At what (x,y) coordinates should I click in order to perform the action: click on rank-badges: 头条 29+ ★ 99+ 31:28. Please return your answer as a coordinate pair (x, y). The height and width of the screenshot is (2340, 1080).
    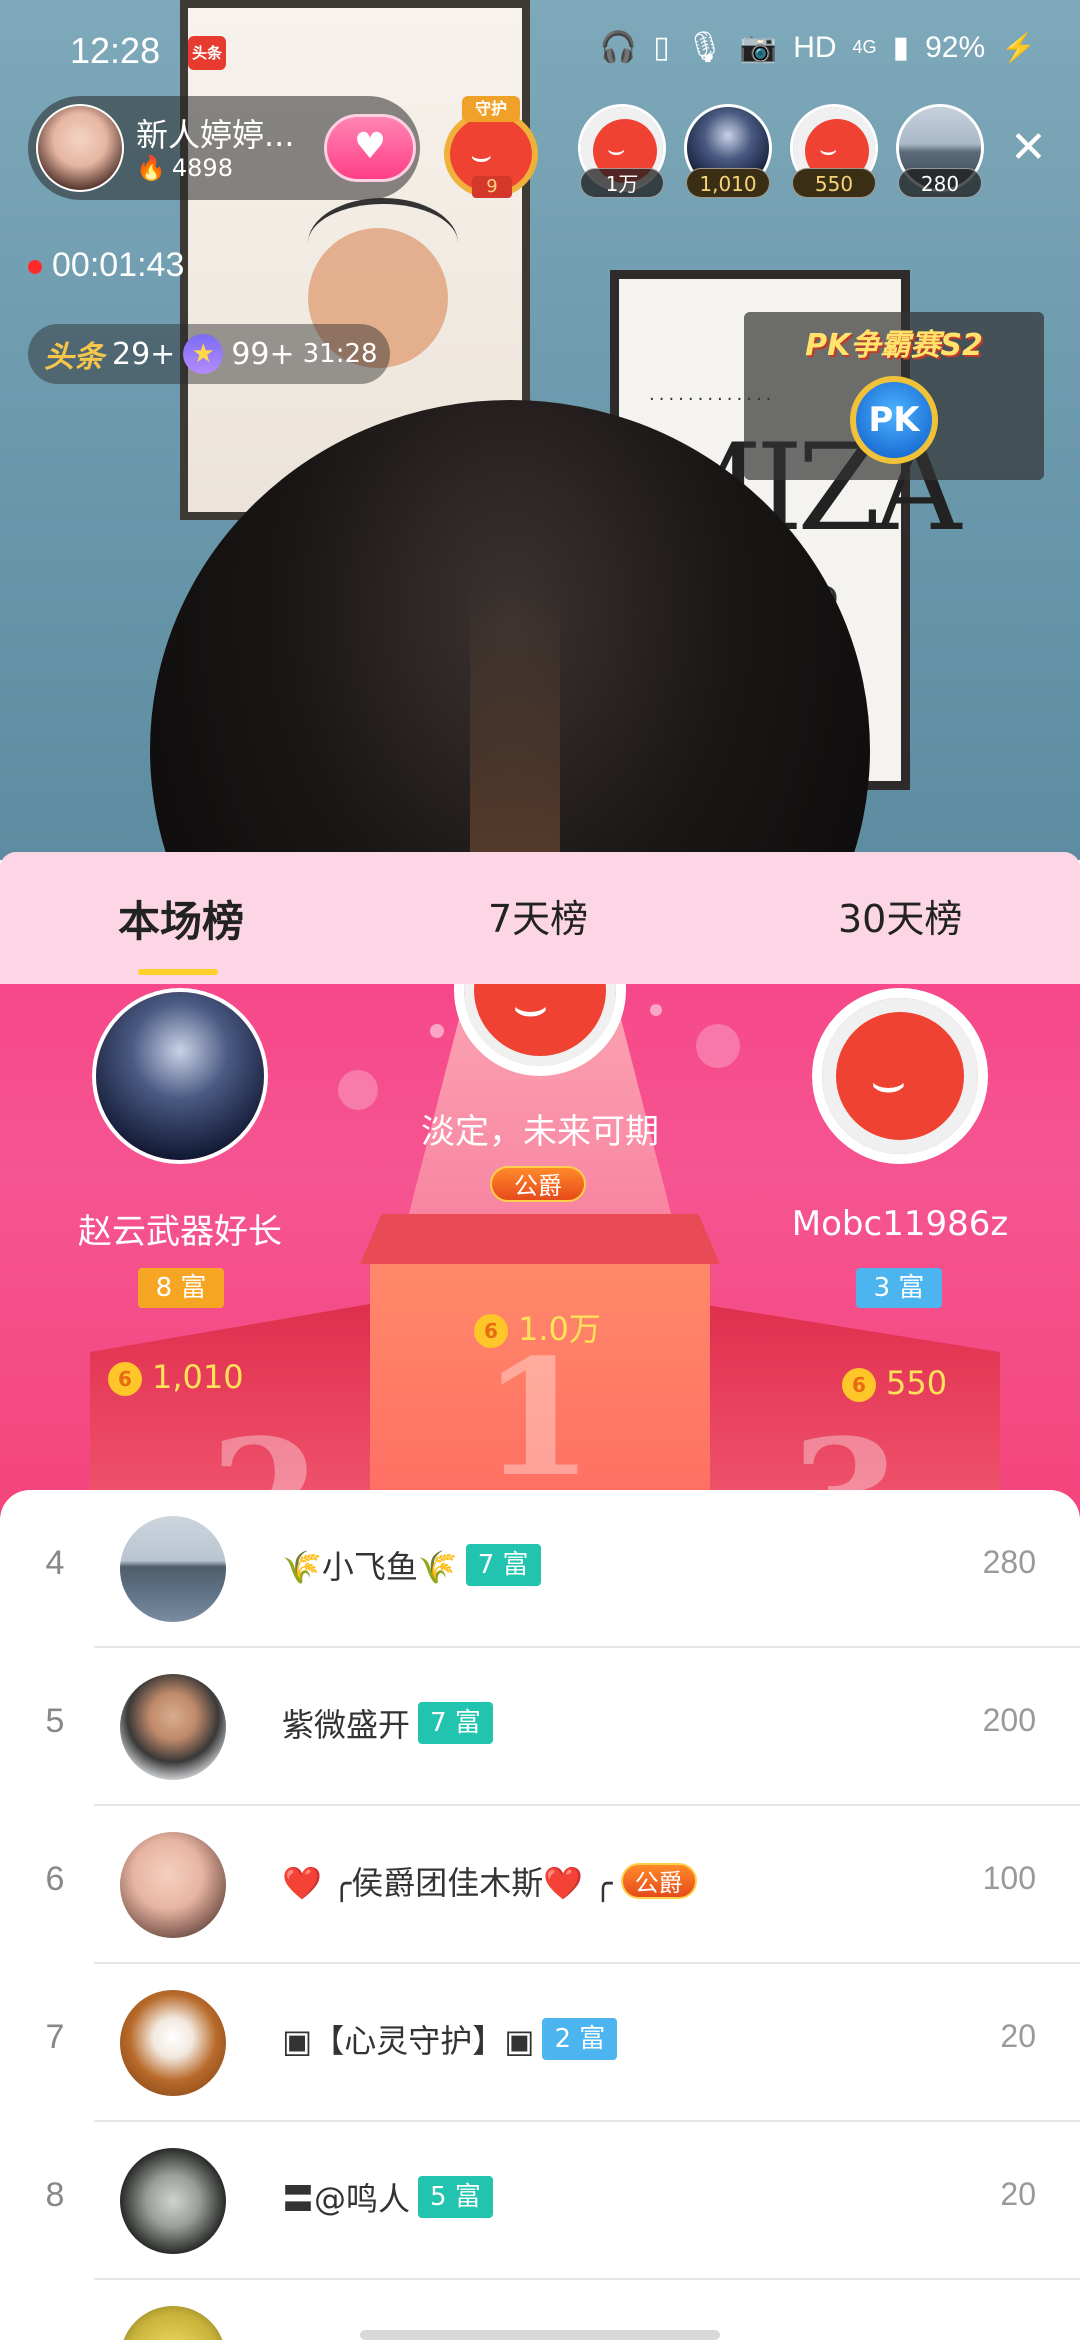
    Looking at the image, I should click on (209, 354).